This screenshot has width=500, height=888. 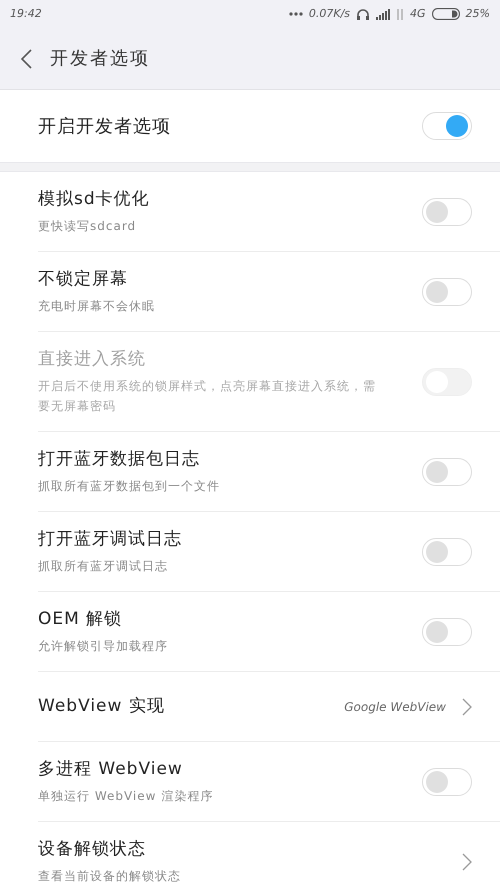 What do you see at coordinates (103, 646) in the screenshot?
I see `setting-description: 允许解锁引导加载程序` at bounding box center [103, 646].